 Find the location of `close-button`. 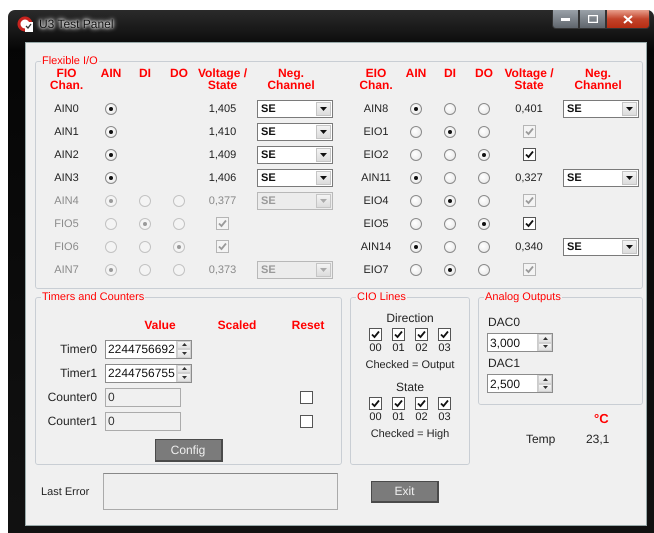

close-button is located at coordinates (628, 19).